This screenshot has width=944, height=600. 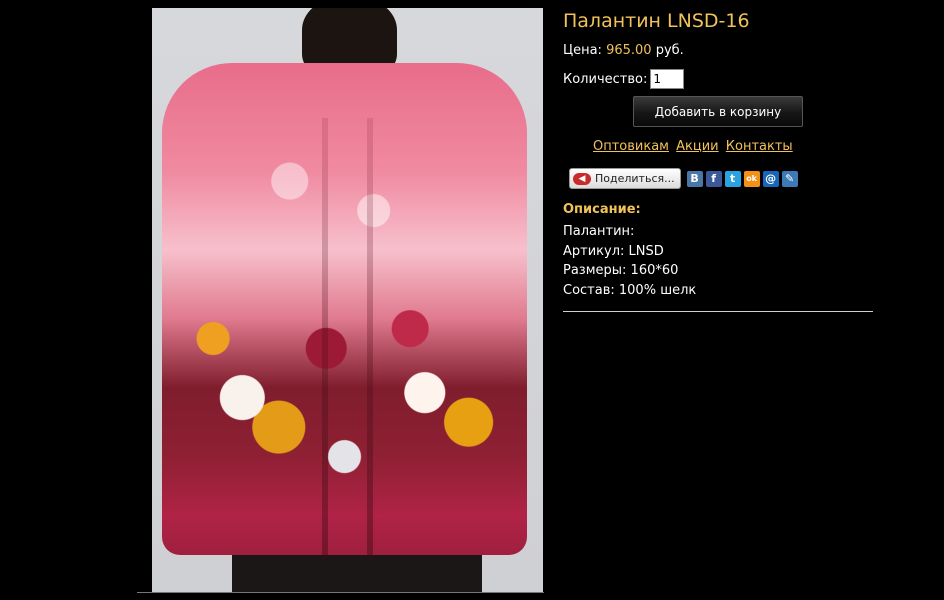 What do you see at coordinates (630, 290) in the screenshot?
I see `description-line: Состав: 100% шелк` at bounding box center [630, 290].